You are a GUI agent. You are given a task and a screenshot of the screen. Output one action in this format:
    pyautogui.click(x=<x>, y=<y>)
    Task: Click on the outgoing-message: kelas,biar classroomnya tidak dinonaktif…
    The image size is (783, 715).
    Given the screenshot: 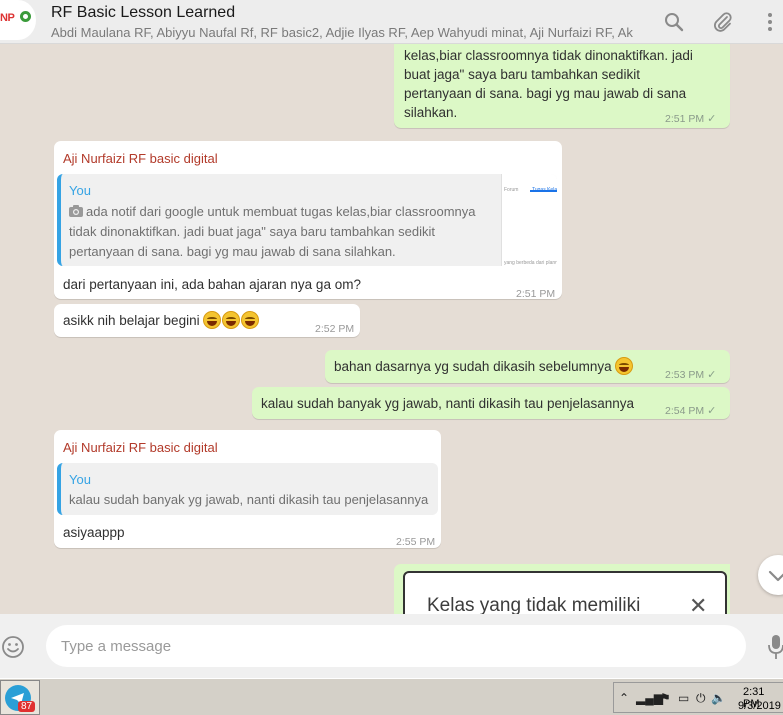 What is the action you would take?
    pyautogui.click(x=562, y=86)
    